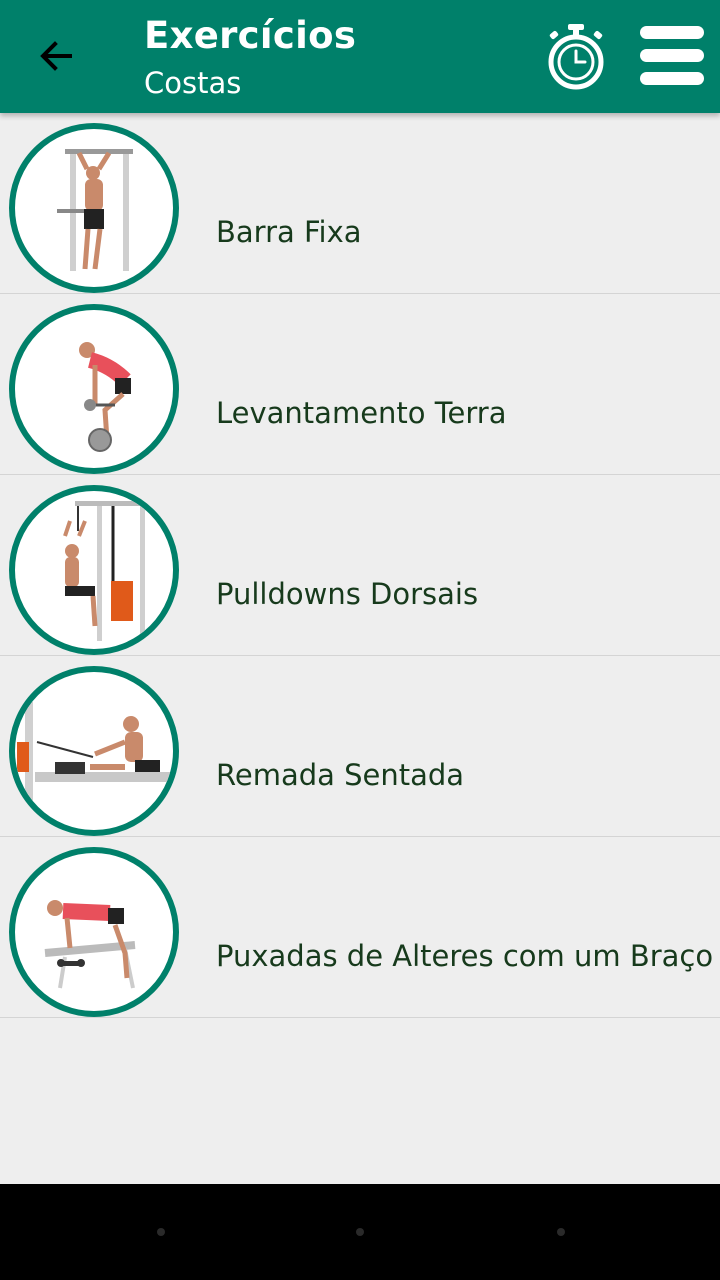 This screenshot has width=720, height=1280. I want to click on exercise-item: Barra Fixa, so click(360, 203).